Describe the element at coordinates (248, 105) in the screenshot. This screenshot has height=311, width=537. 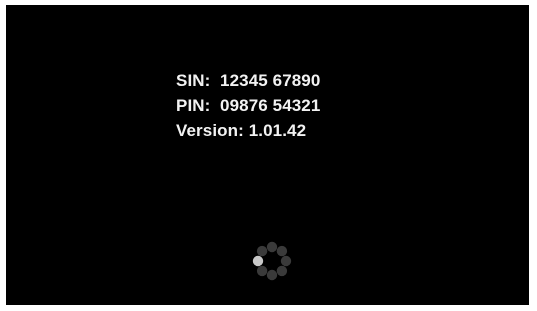
I see `pin-text: PIN: 09876 54321` at that location.